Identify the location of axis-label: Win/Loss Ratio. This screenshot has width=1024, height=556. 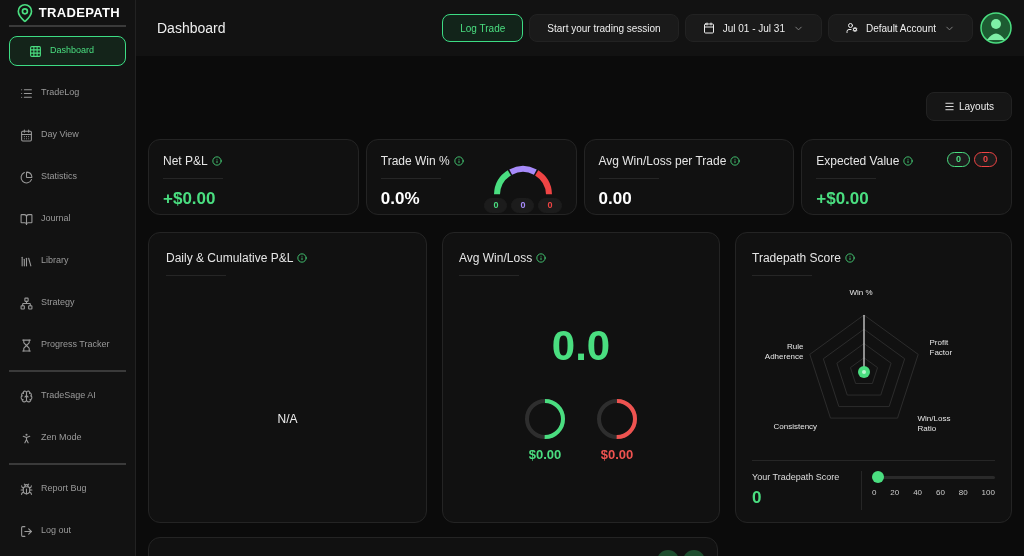
(934, 424).